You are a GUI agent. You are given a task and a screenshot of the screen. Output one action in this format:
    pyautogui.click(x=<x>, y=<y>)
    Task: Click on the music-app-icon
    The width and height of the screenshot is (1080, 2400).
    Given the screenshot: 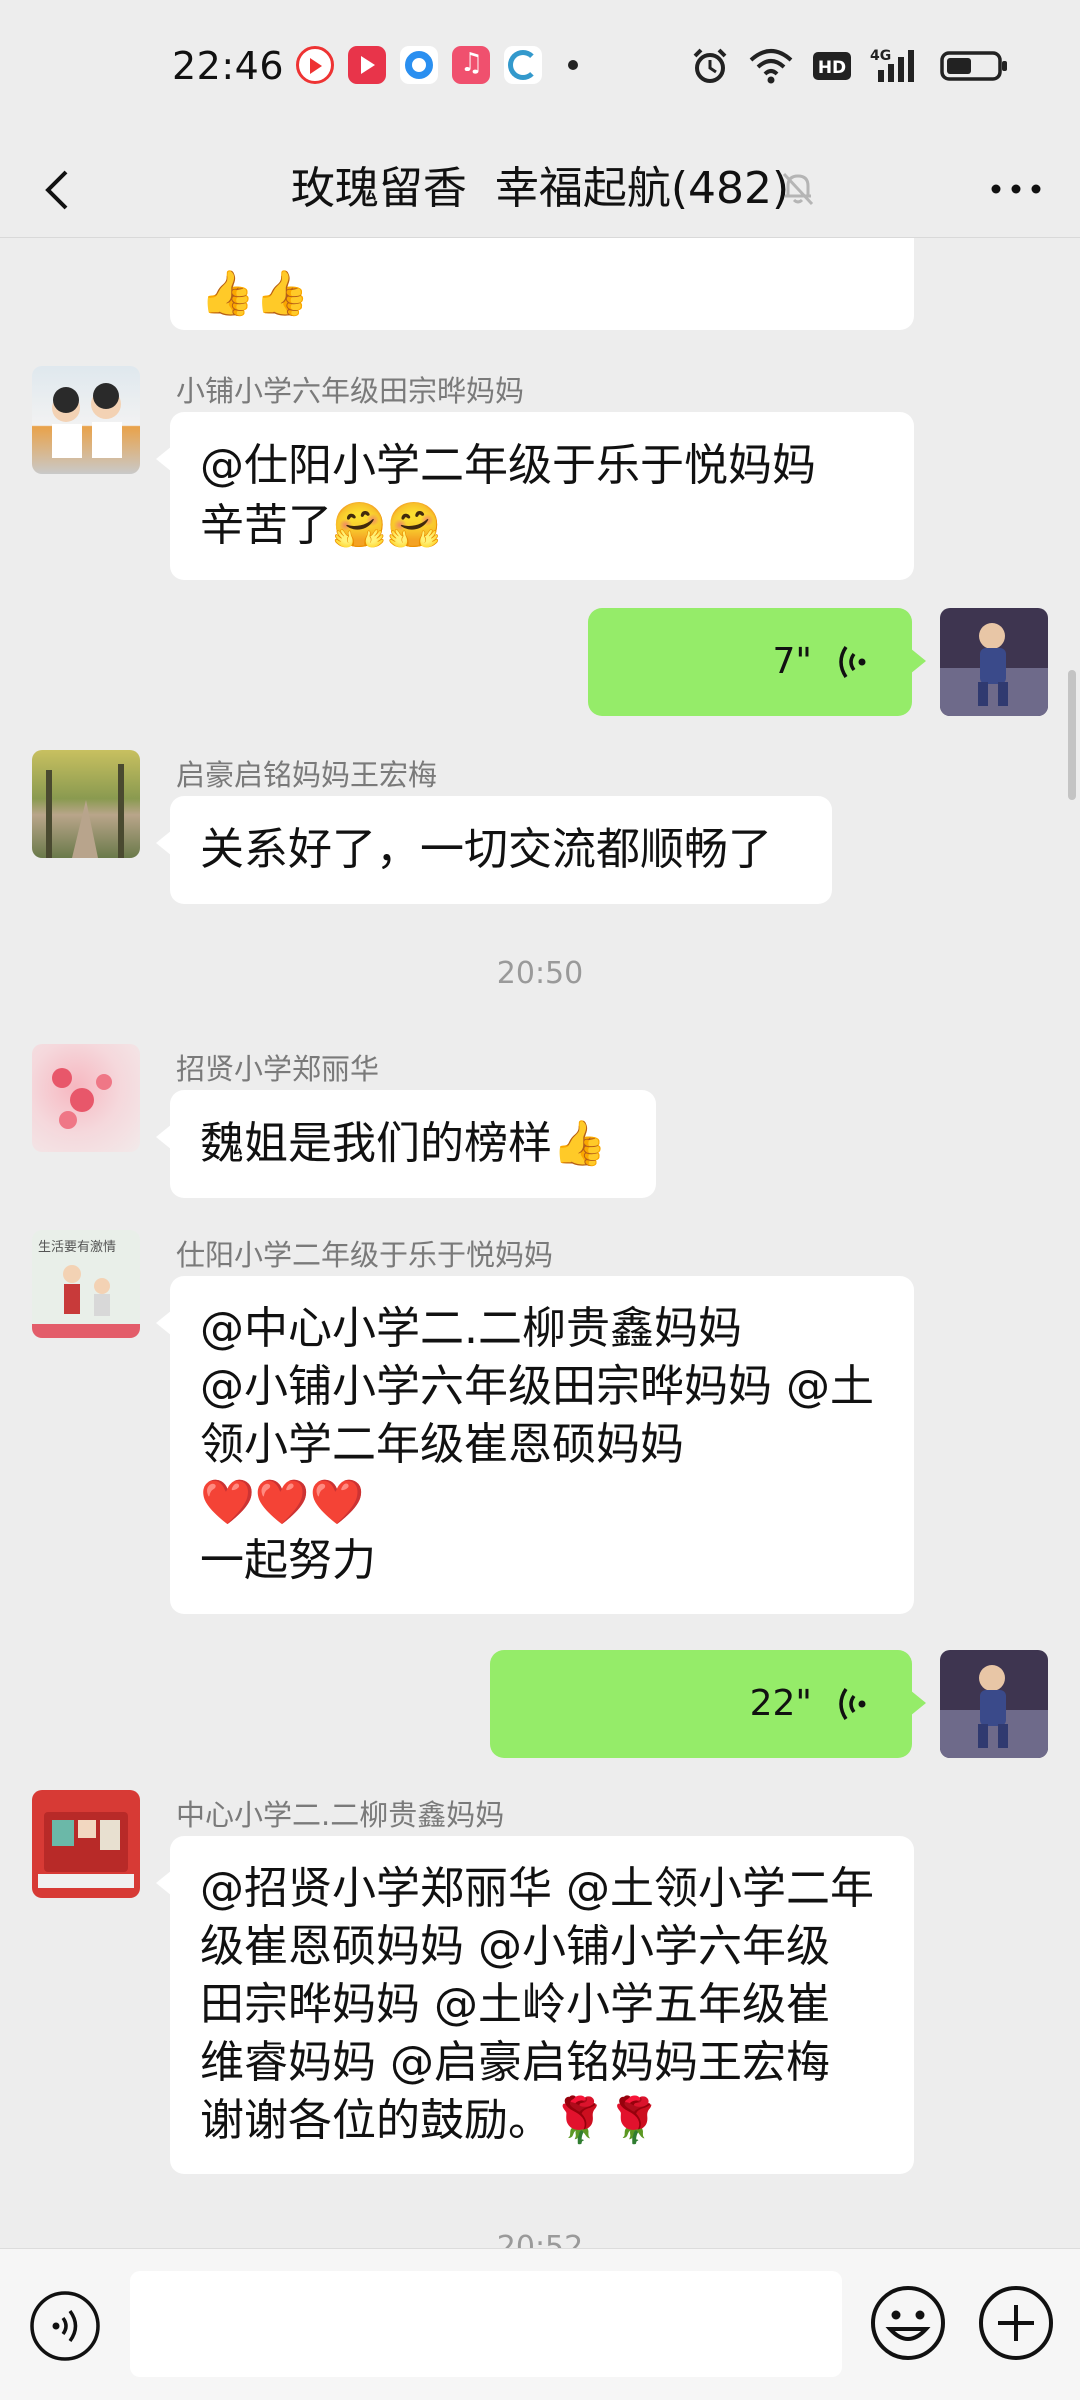 What is the action you would take?
    pyautogui.click(x=471, y=65)
    